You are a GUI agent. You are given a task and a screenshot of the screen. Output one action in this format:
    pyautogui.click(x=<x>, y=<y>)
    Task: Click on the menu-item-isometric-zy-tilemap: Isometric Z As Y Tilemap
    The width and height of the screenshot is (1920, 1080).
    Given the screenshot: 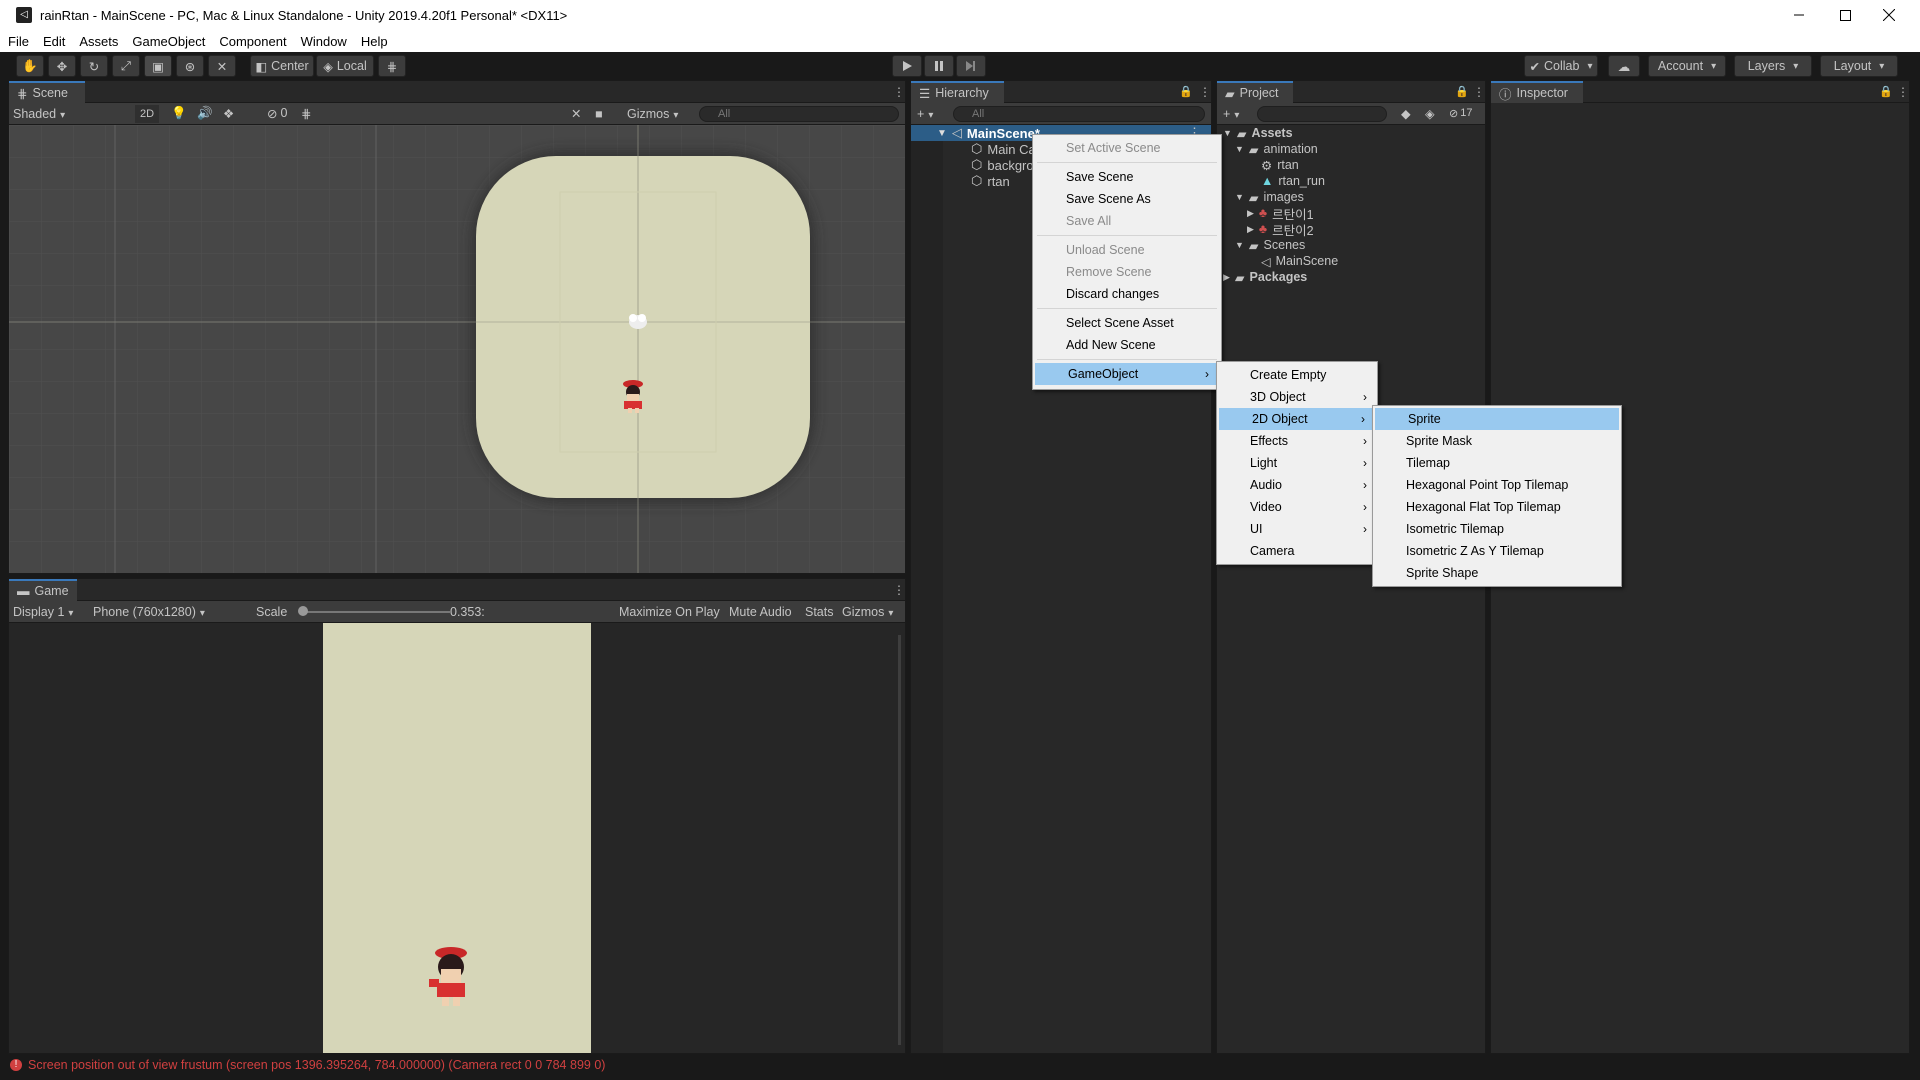 What is the action you would take?
    pyautogui.click(x=1497, y=551)
    